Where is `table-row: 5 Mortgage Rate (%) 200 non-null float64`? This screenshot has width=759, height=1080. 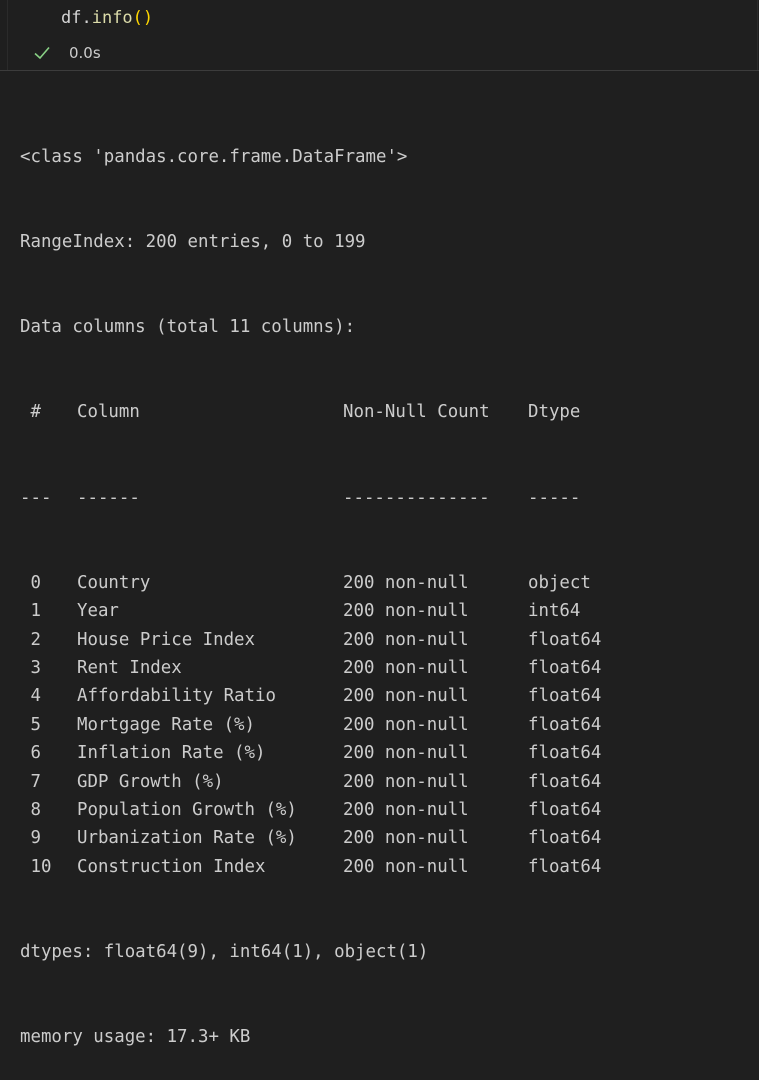
table-row: 5 Mortgage Rate (%) 200 non-null float64 is located at coordinates (389, 725).